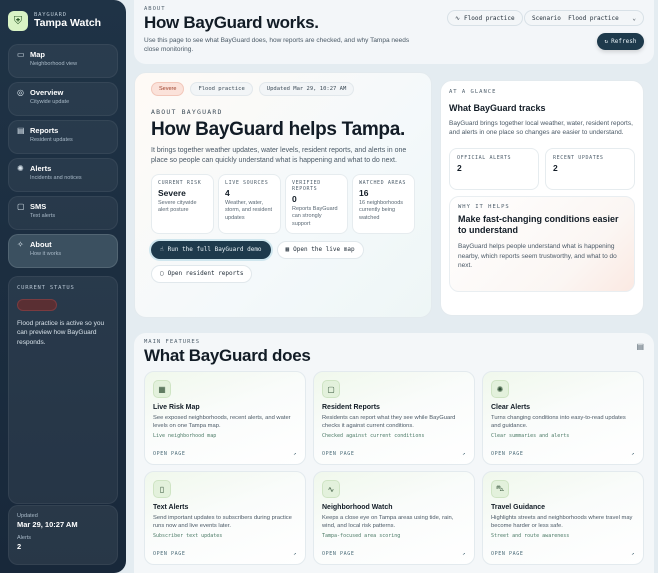 Image resolution: width=658 pixels, height=573 pixels. What do you see at coordinates (494, 168) in the screenshot?
I see `official-alerts-stat: OFFICIAL ALERTS 2` at bounding box center [494, 168].